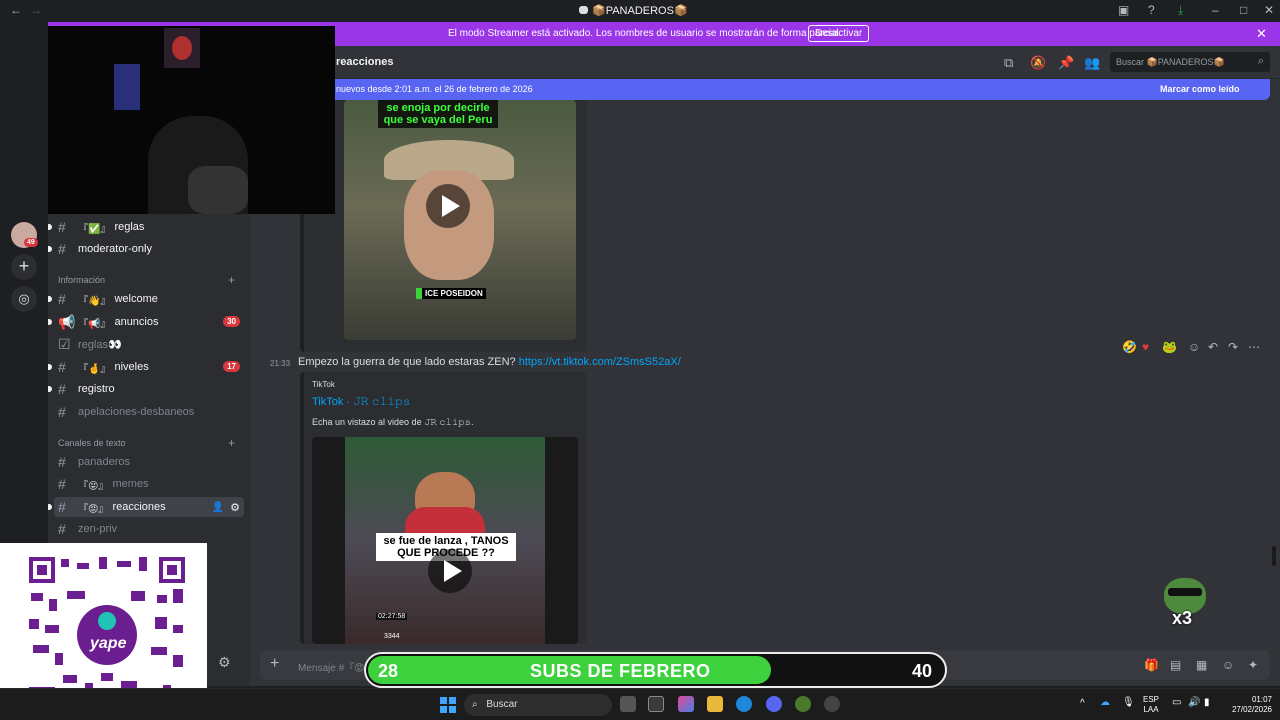  I want to click on window-close-icon: ✕, so click(1269, 10).